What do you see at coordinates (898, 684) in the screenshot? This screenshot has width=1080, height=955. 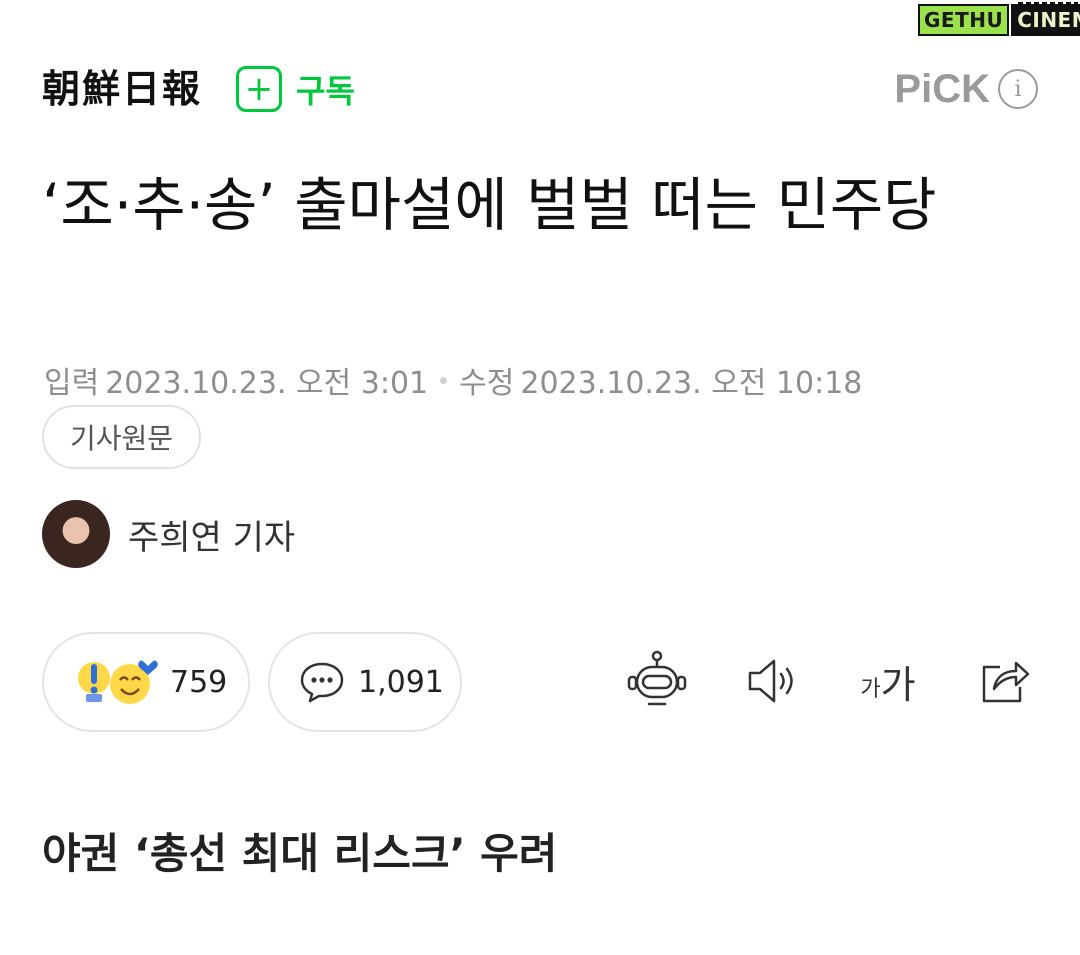 I see `font-size-large-icon: 가` at bounding box center [898, 684].